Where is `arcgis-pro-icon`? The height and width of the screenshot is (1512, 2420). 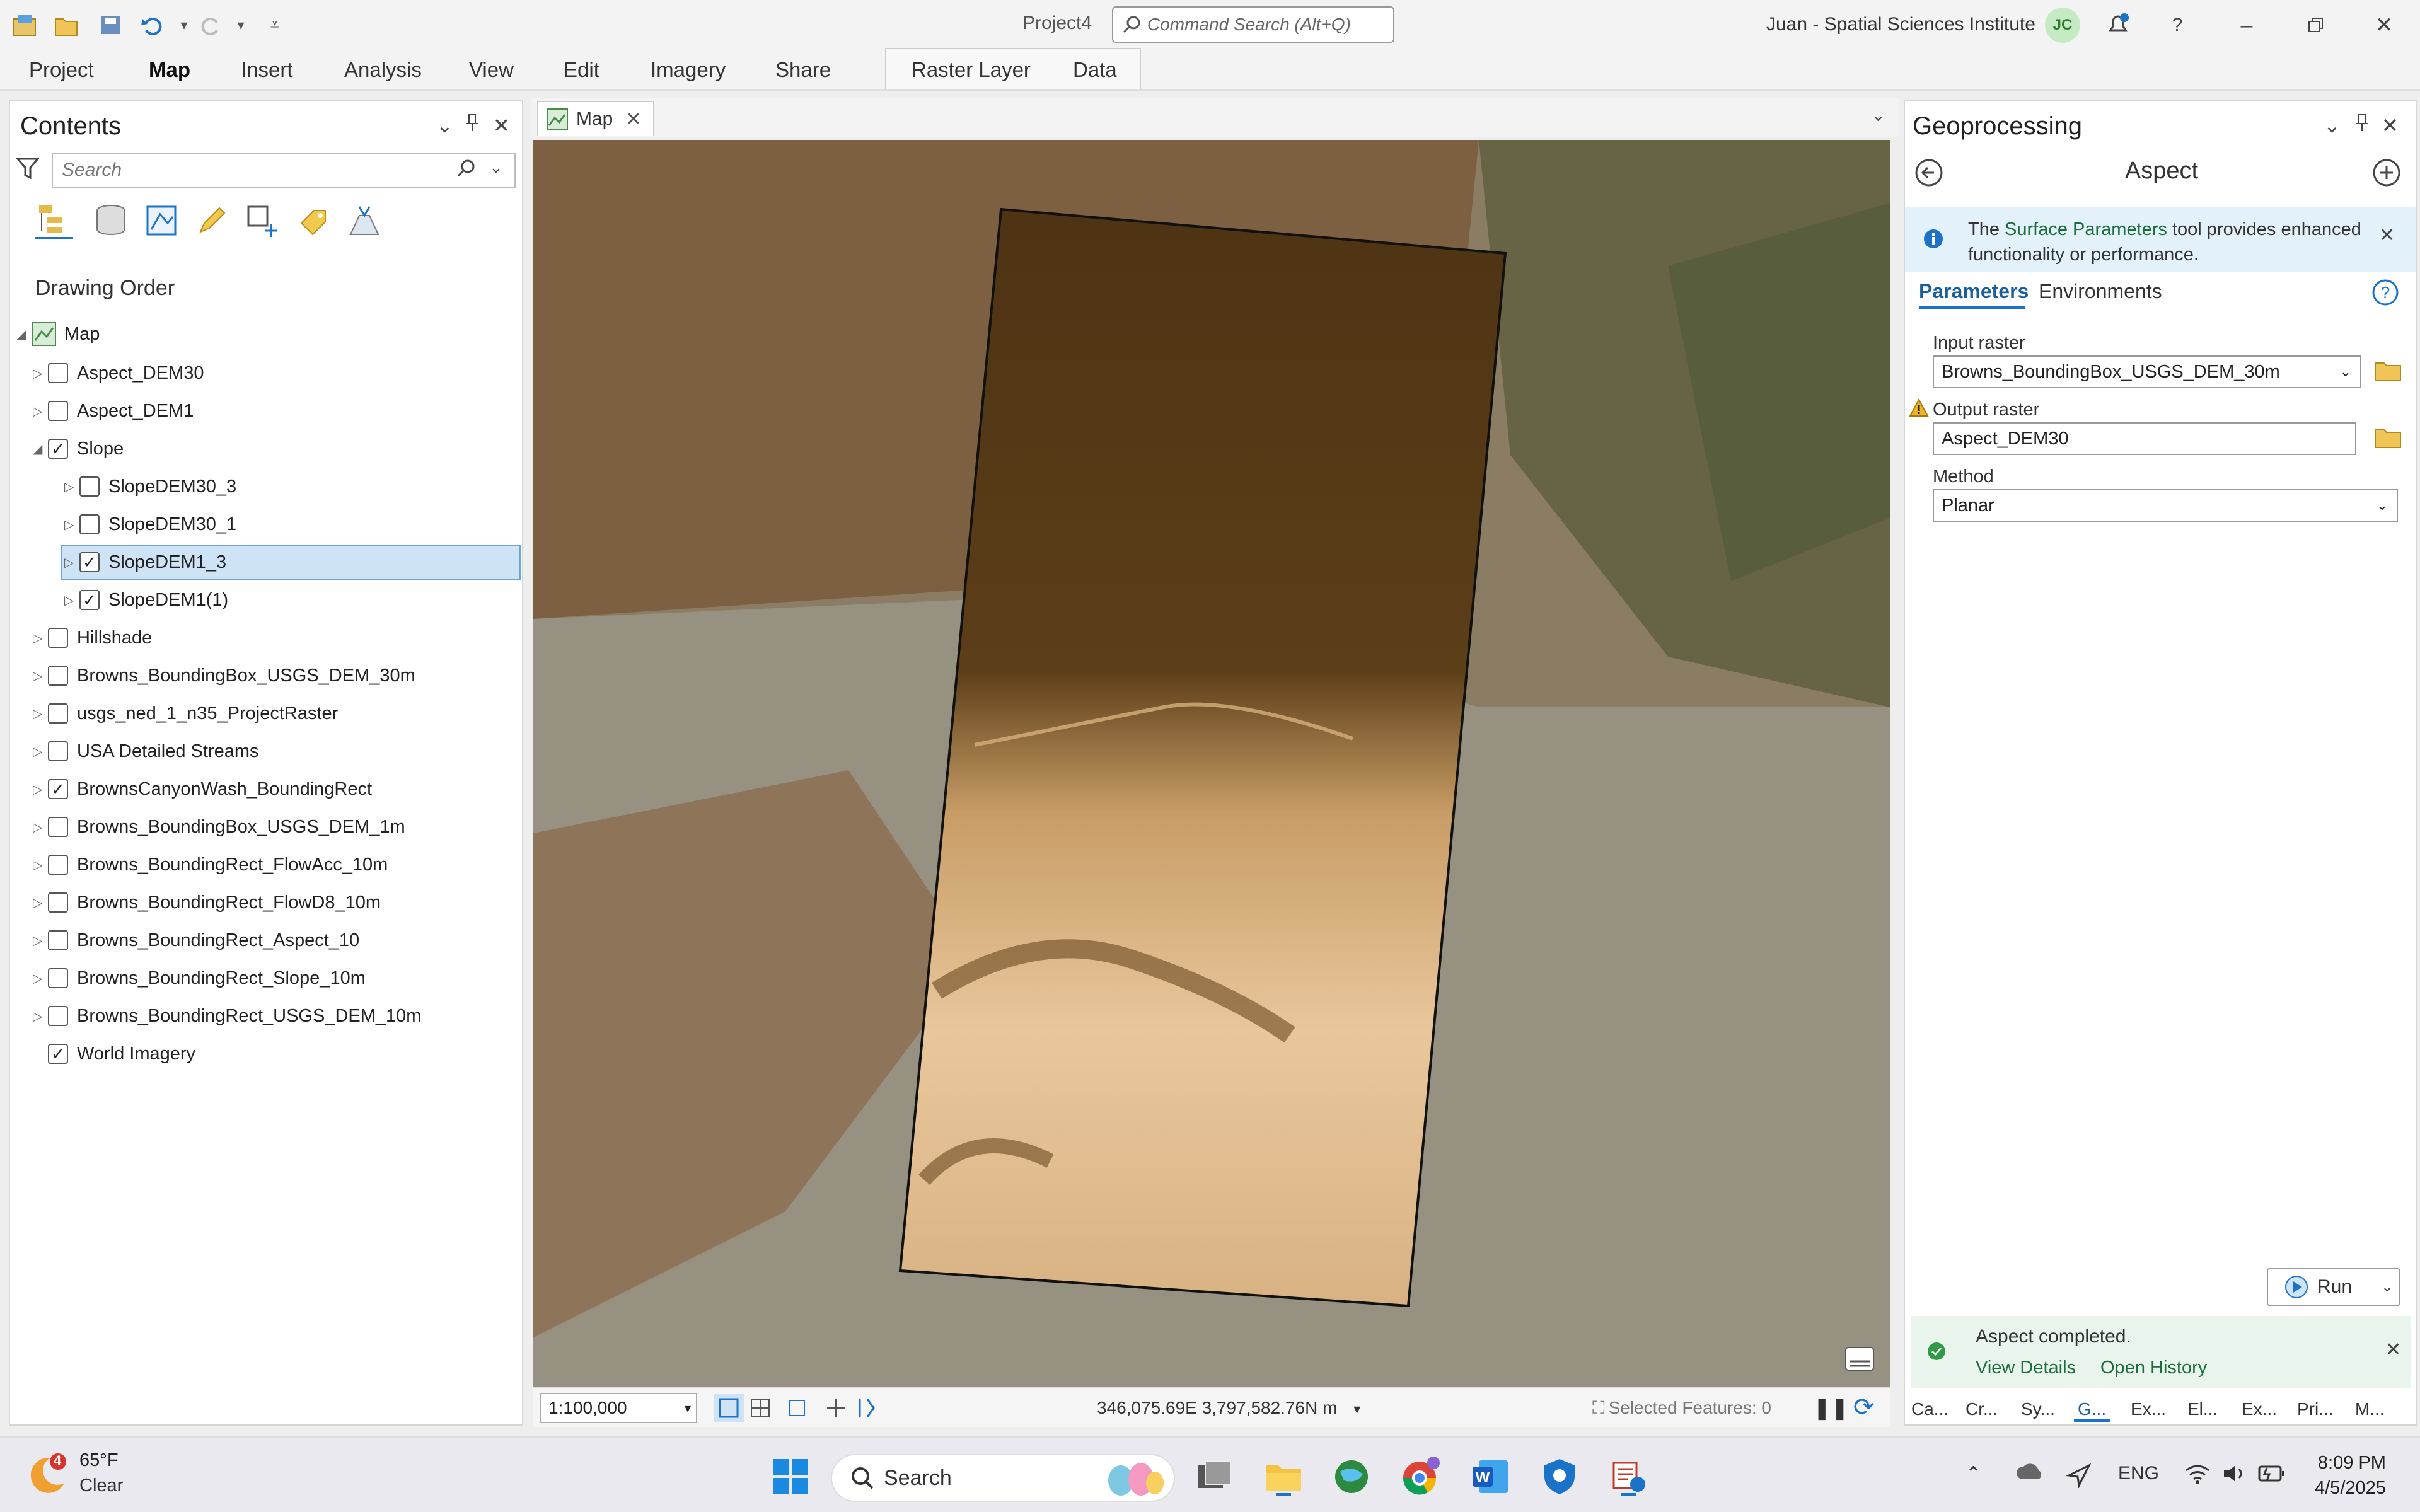 arcgis-pro-icon is located at coordinates (1629, 1477).